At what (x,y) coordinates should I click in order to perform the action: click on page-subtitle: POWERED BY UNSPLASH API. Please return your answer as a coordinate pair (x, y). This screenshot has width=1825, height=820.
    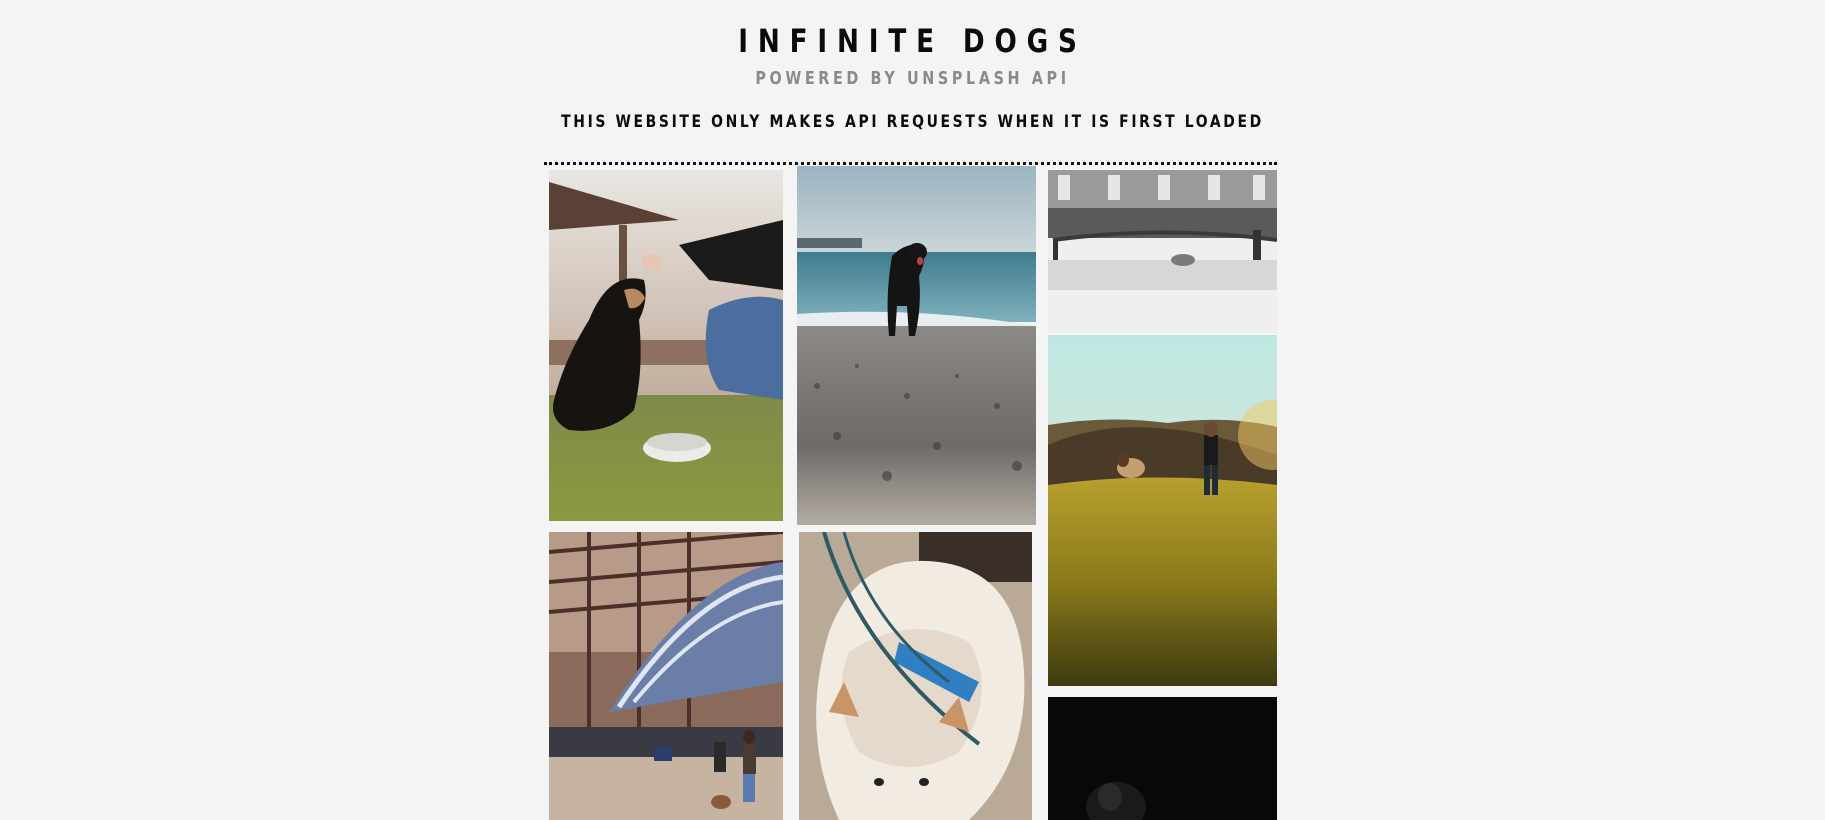
    Looking at the image, I should click on (912, 78).